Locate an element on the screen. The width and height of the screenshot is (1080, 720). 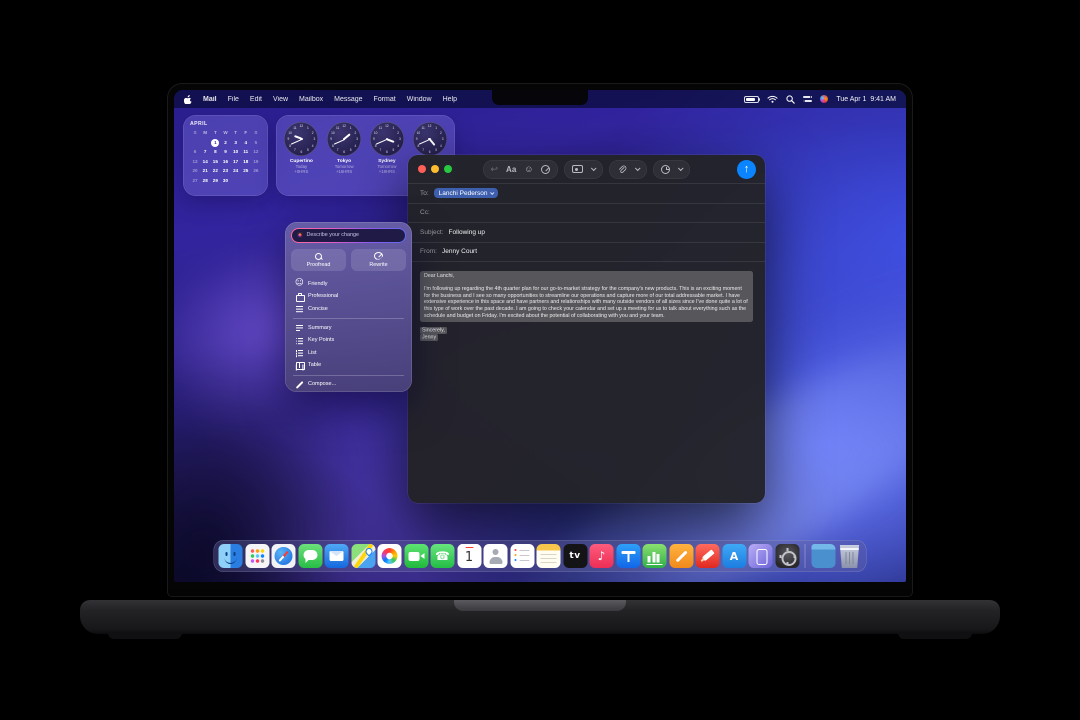
calendar-date: 1 is located at coordinates (215, 143).